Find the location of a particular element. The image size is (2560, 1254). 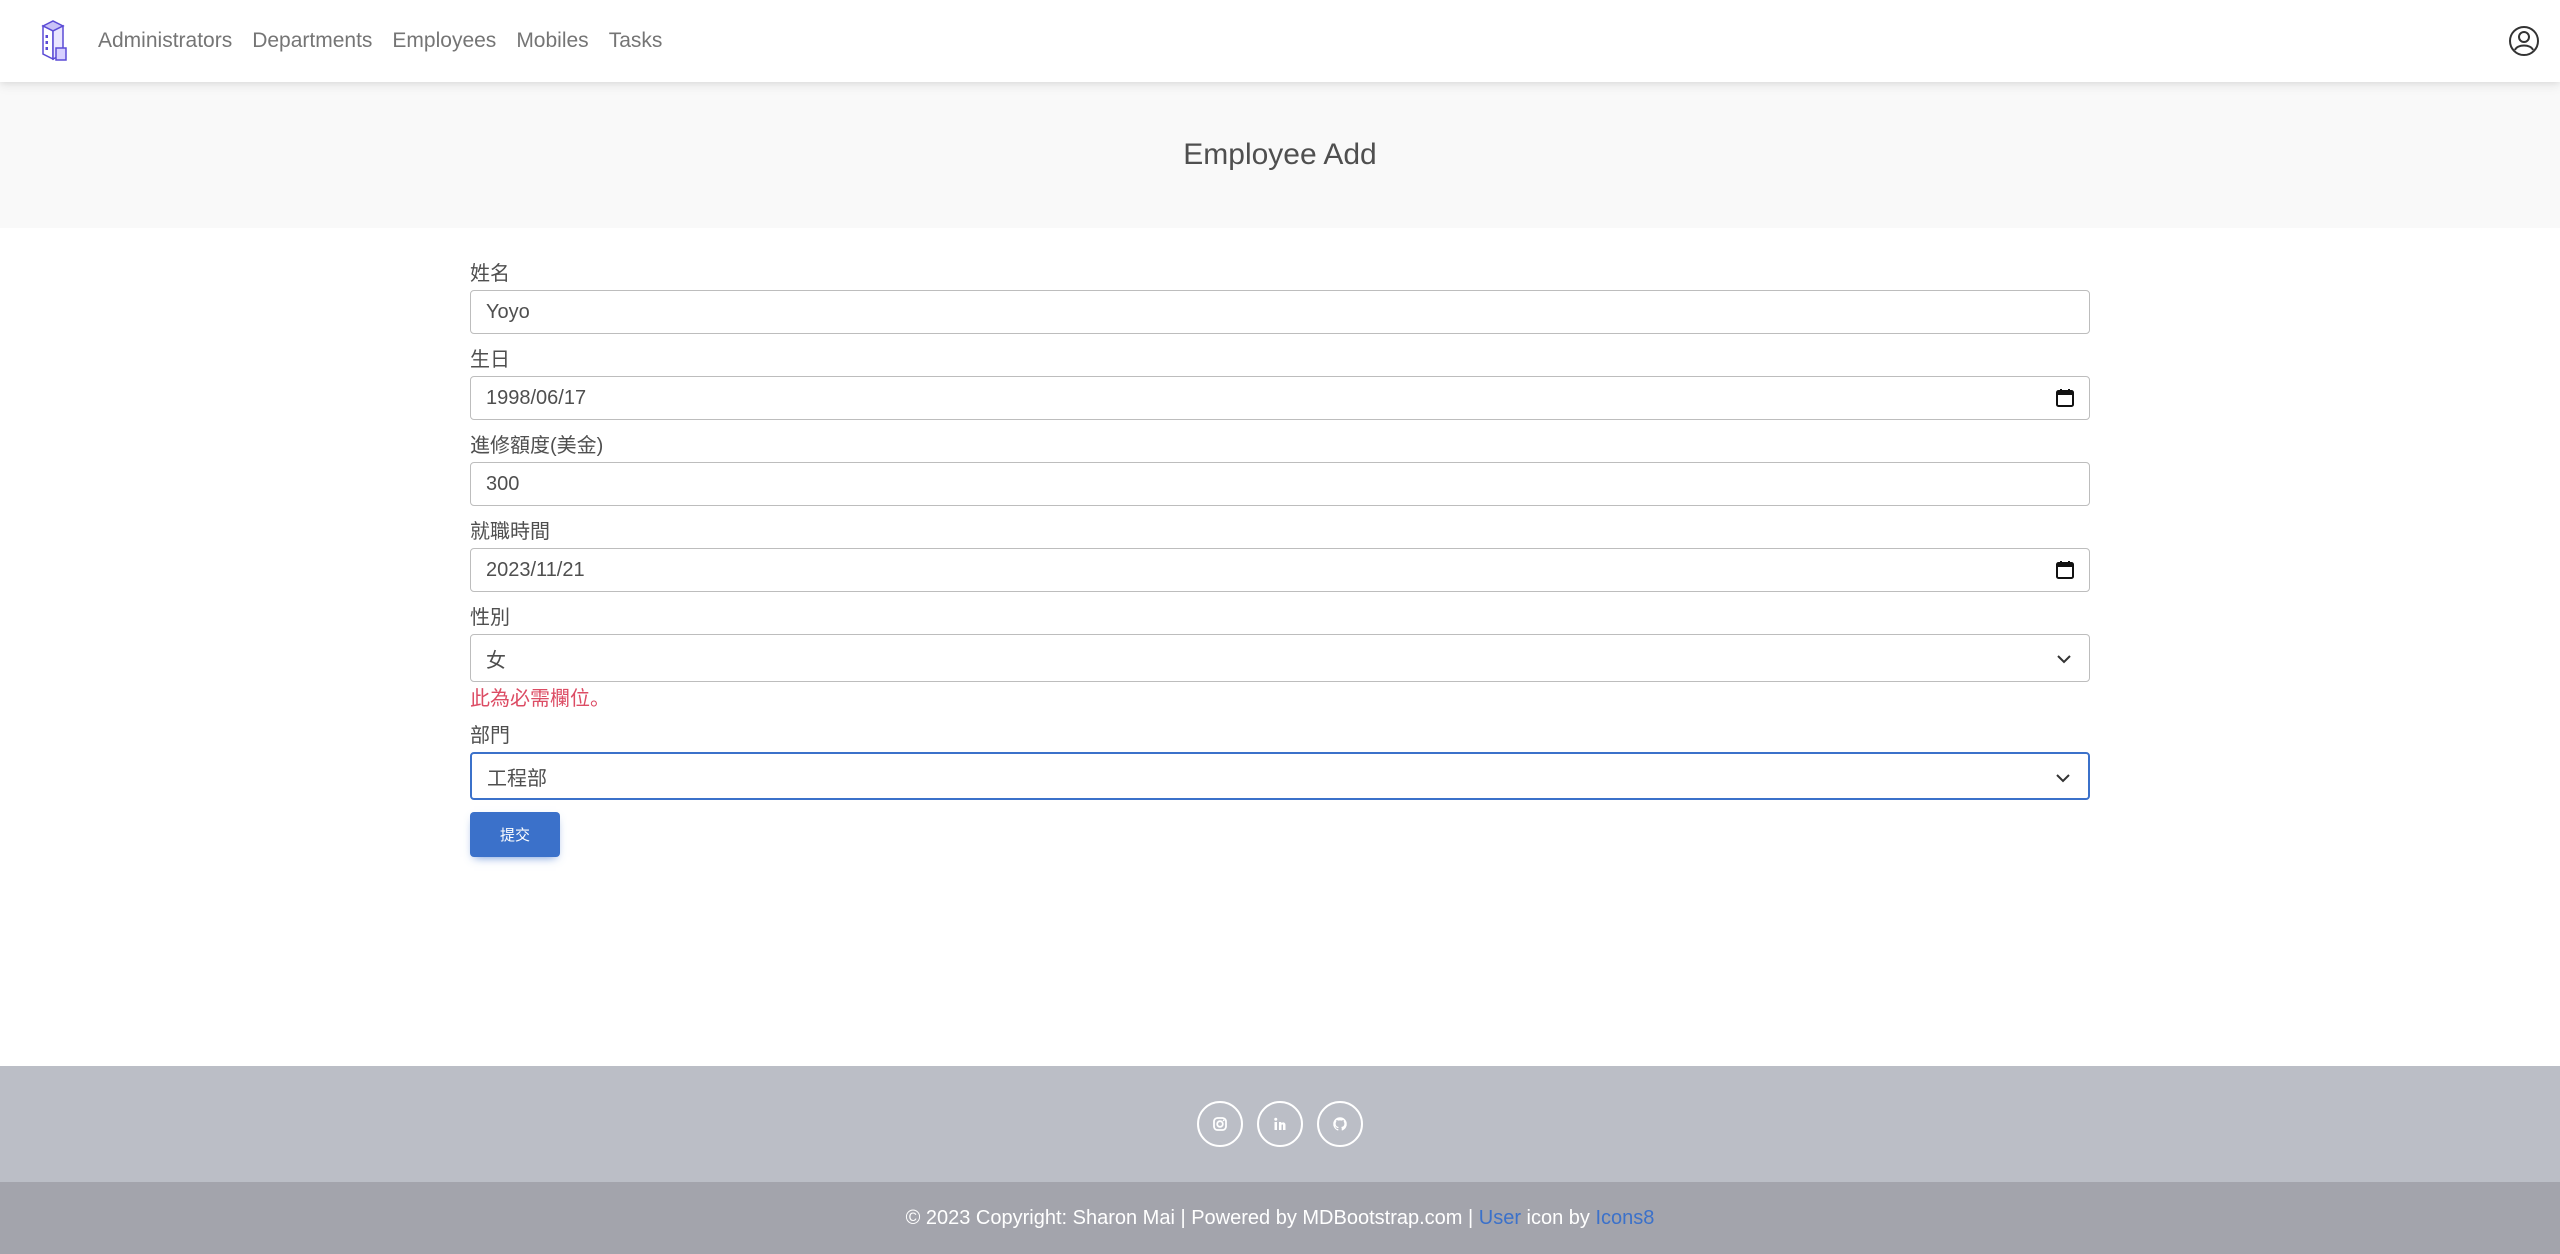

page-header: Employee Add is located at coordinates (1280, 155).